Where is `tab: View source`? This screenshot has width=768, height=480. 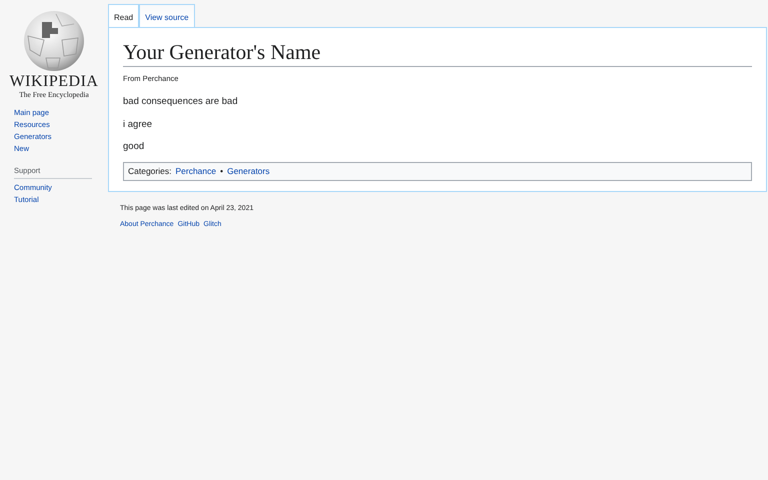
tab: View source is located at coordinates (167, 15).